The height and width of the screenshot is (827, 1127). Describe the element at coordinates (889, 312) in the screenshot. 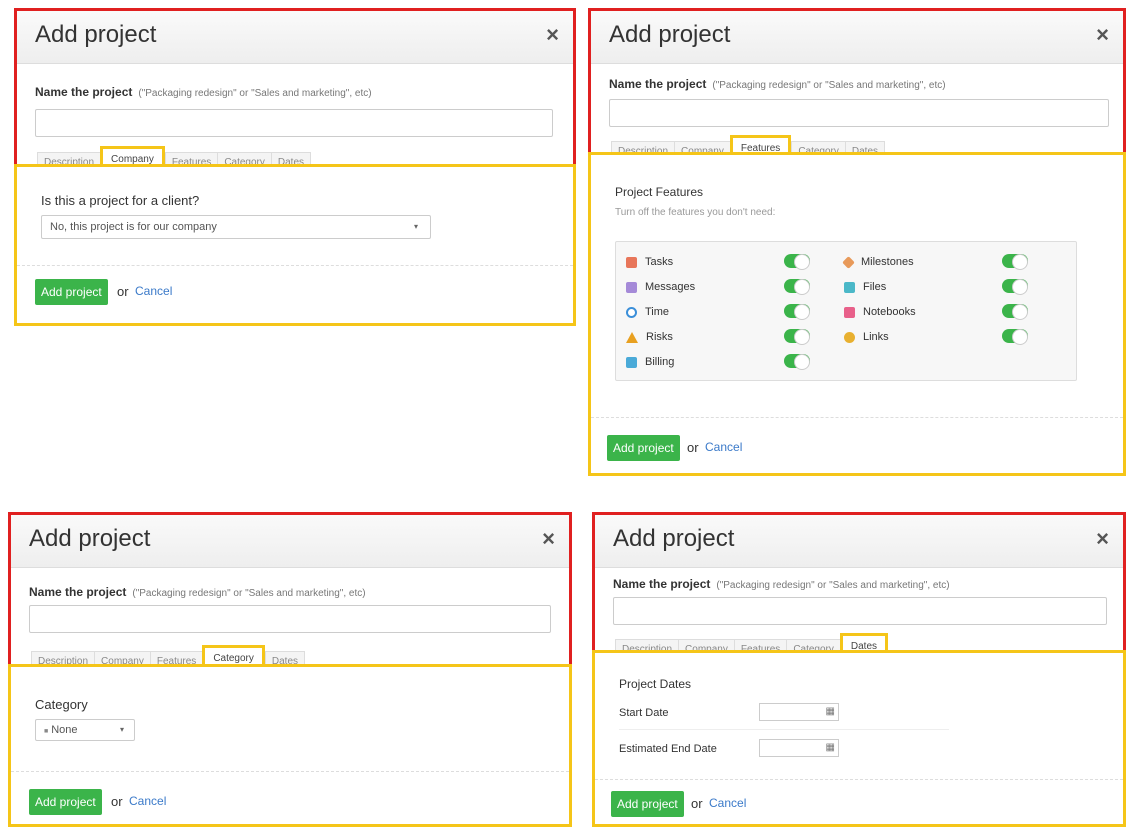

I see `feature-label: Notebooks` at that location.